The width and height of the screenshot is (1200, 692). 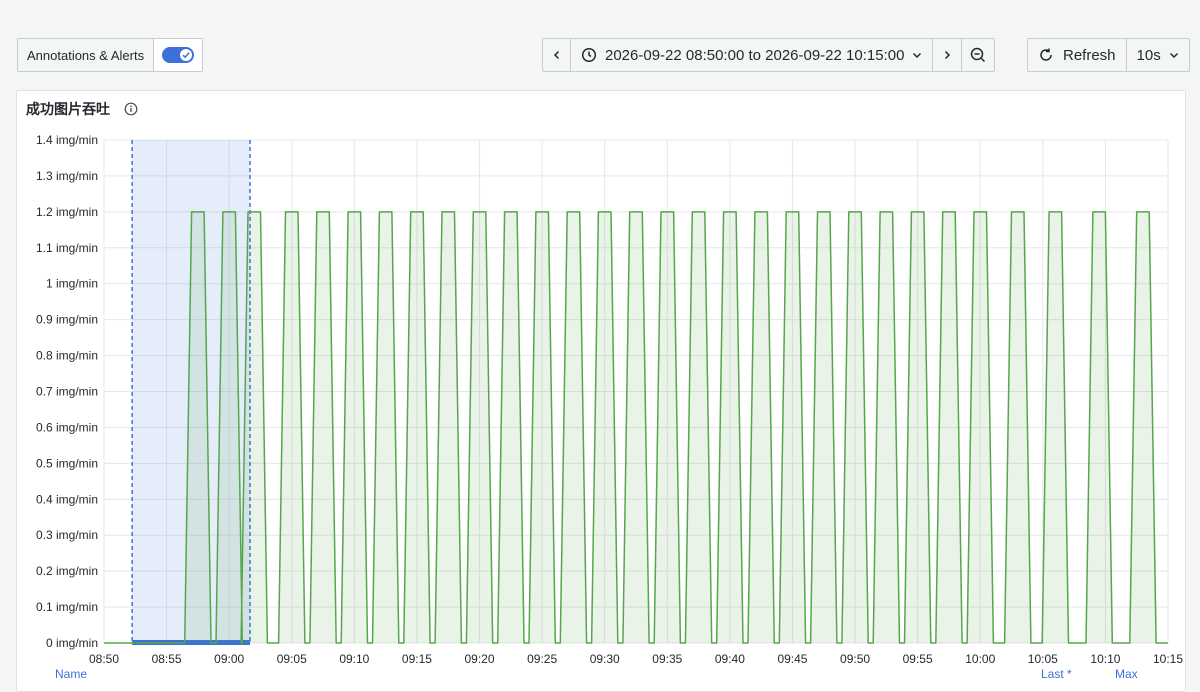 What do you see at coordinates (480, 659) in the screenshot?
I see `x-tick-label: 09:20` at bounding box center [480, 659].